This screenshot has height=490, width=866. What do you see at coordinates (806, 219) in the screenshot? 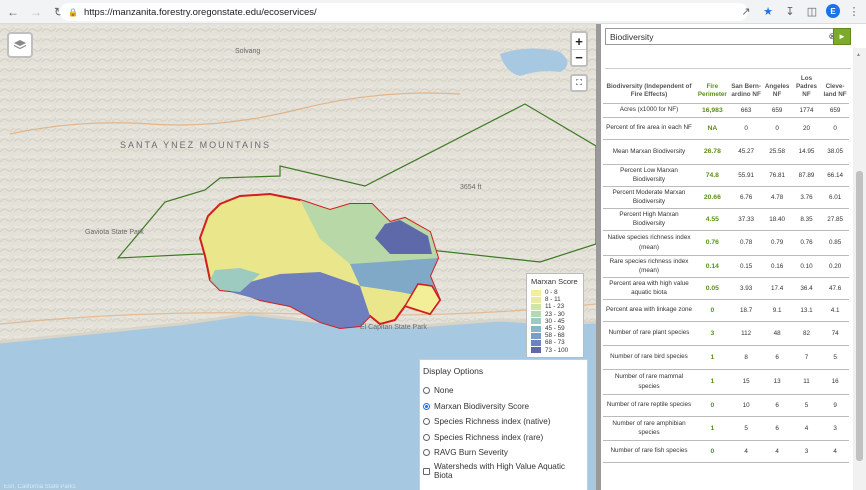
I see `table-cell: 8.35` at bounding box center [806, 219].